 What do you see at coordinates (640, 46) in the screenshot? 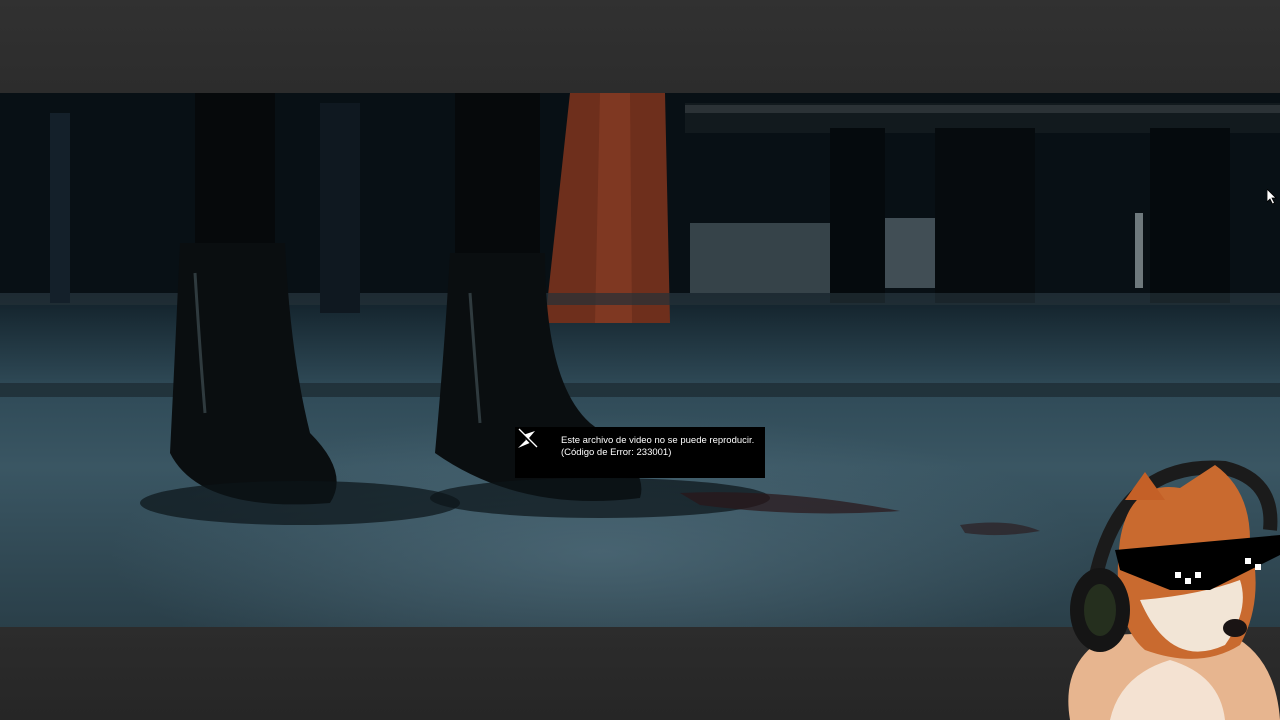
I see `letterbox-top` at bounding box center [640, 46].